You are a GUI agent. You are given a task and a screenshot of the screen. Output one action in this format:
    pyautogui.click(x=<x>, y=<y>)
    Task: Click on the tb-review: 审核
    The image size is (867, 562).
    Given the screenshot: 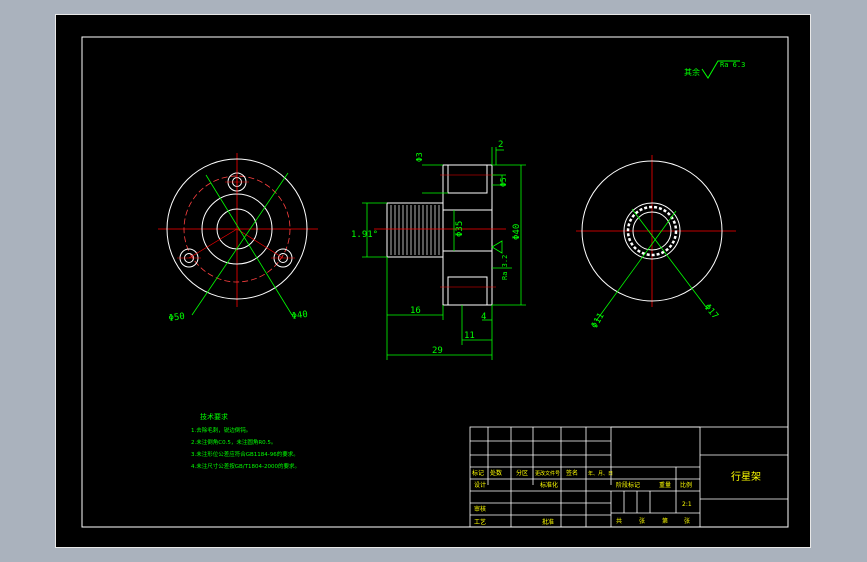 What is the action you would take?
    pyautogui.click(x=480, y=509)
    